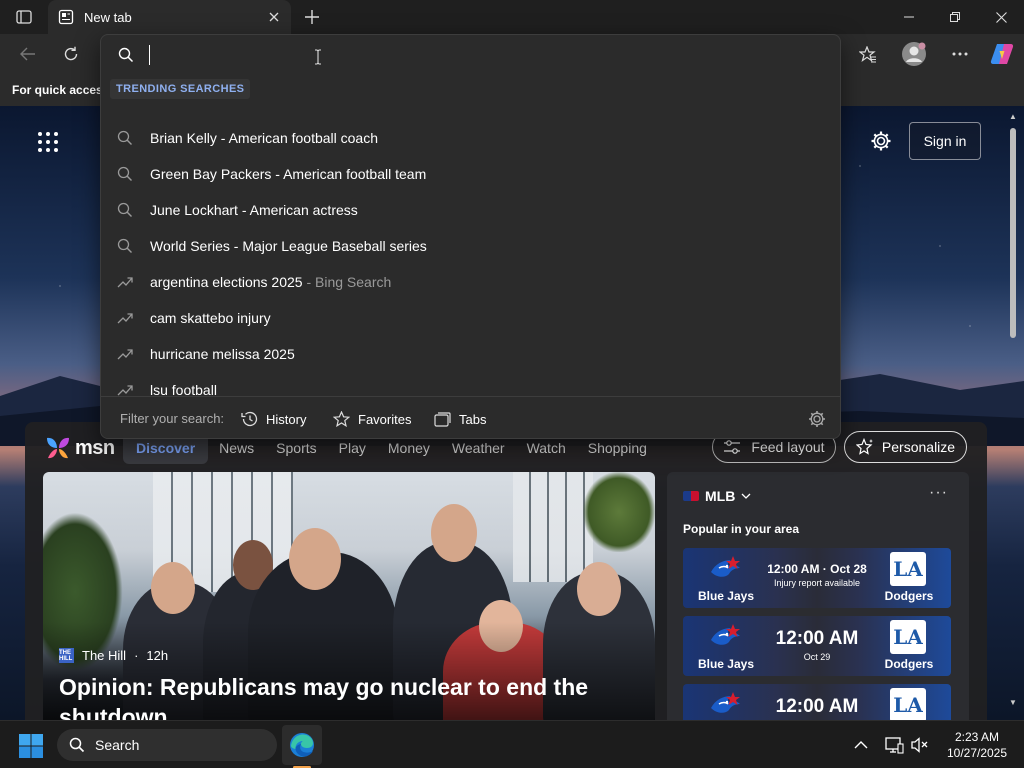 This screenshot has height=768, width=1024. I want to click on tab-actions-button, so click(24, 17).